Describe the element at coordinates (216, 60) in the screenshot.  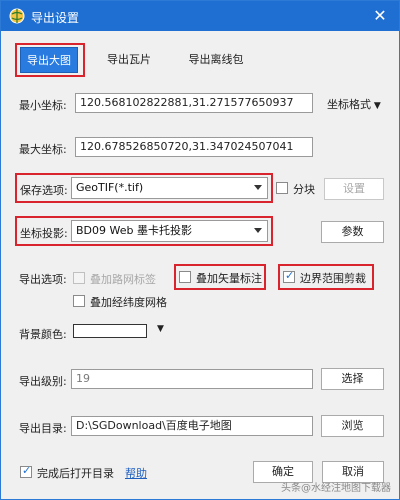
I see `tab-export-offline-package: 导出离线包` at that location.